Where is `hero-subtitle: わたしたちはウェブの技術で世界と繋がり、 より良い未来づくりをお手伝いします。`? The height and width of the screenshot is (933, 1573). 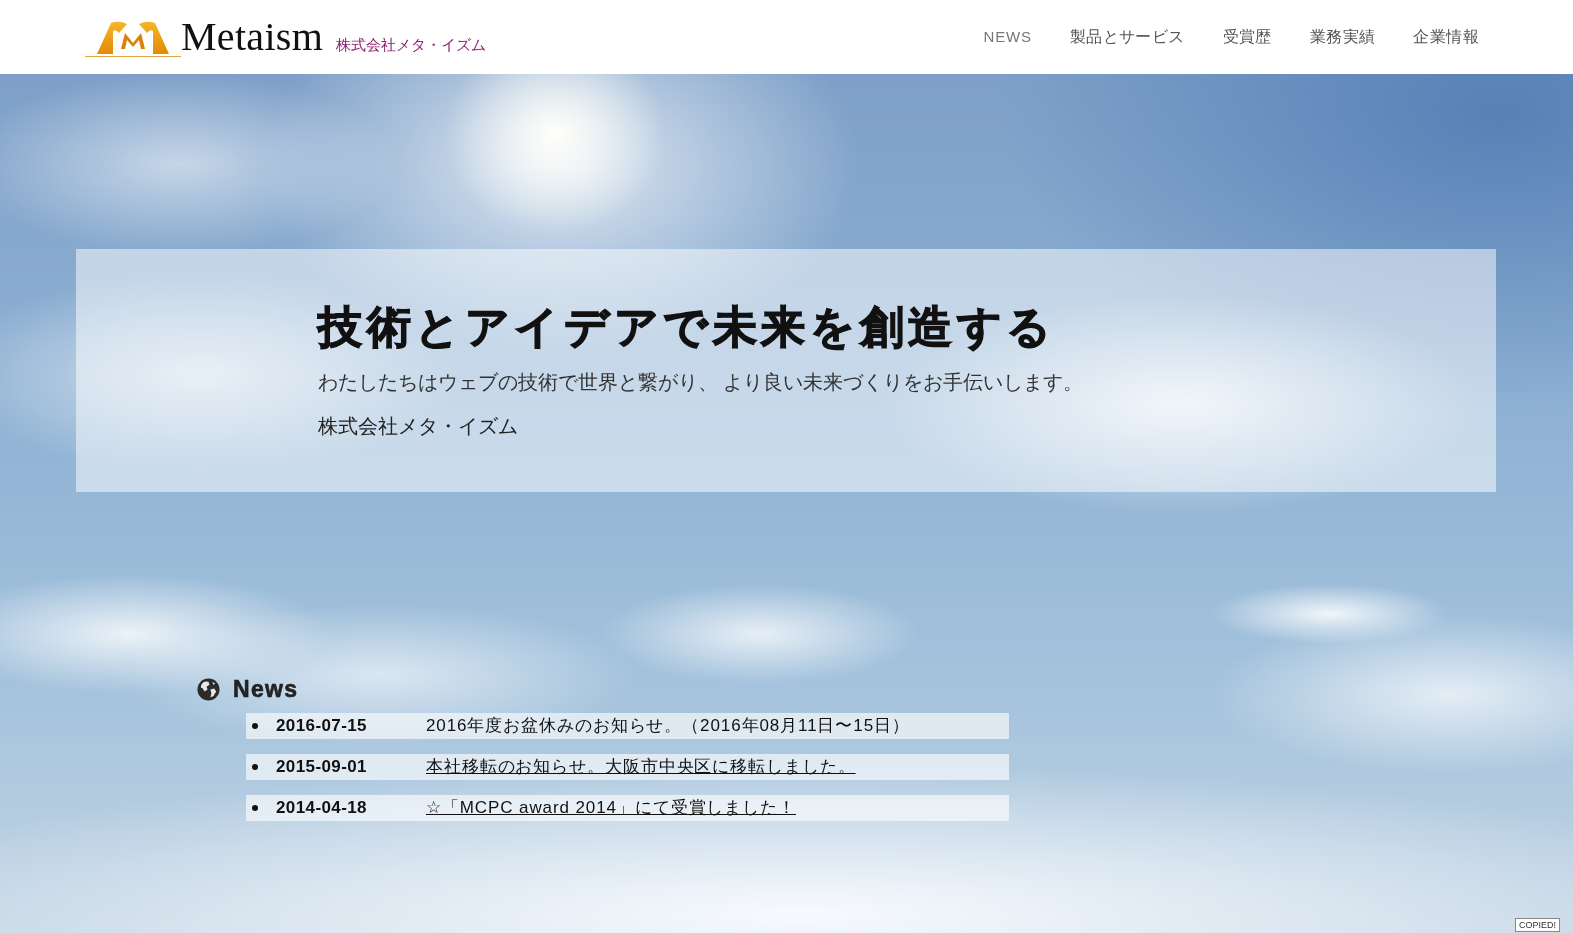
hero-subtitle: わたしたちはウェブの技術で世界と繋がり、 より良い未来づくりをお手伝いします。 is located at coordinates (701, 382).